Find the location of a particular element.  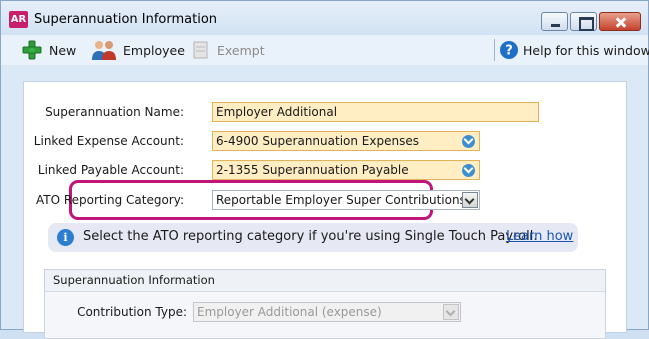

app-logo: AR is located at coordinates (18, 19).